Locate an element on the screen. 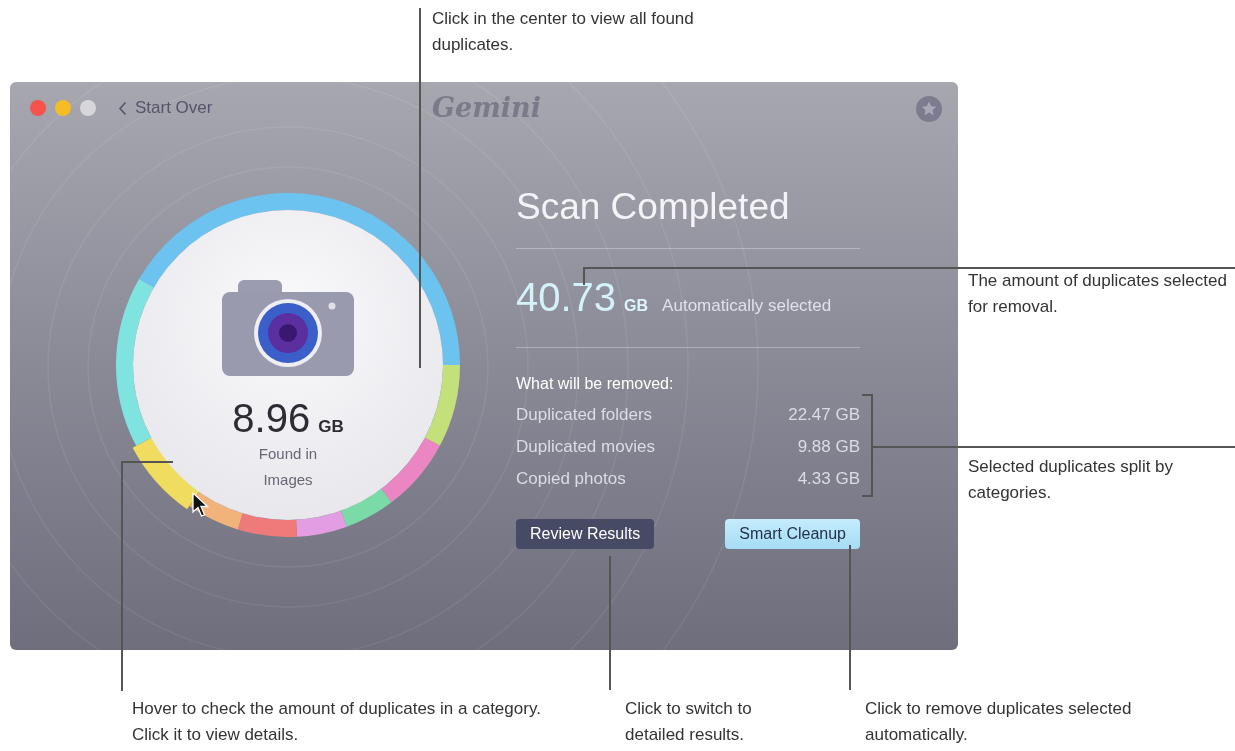 This screenshot has width=1235, height=751. selected-size-value: 40.73 is located at coordinates (566, 297).